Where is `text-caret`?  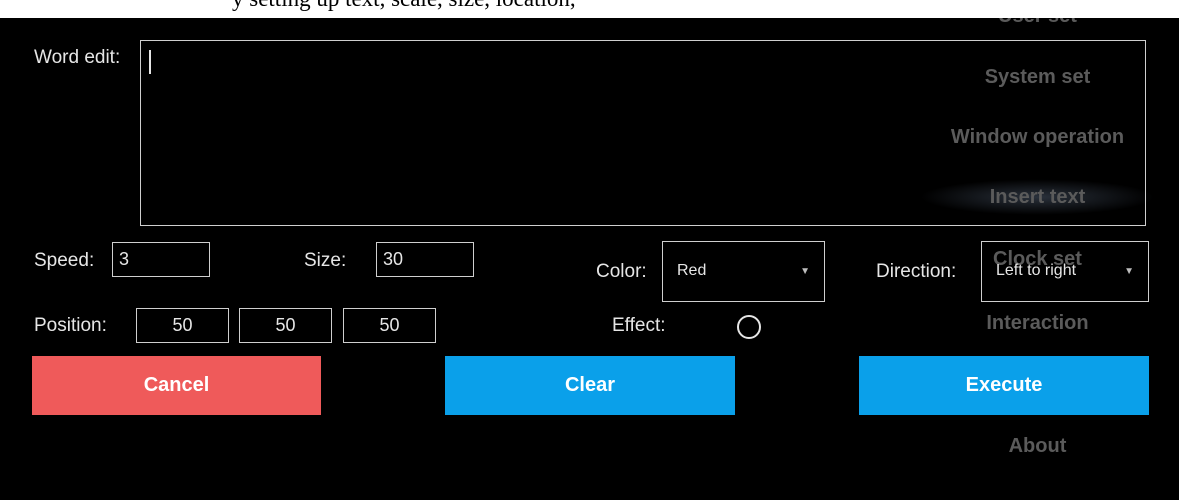 text-caret is located at coordinates (150, 62).